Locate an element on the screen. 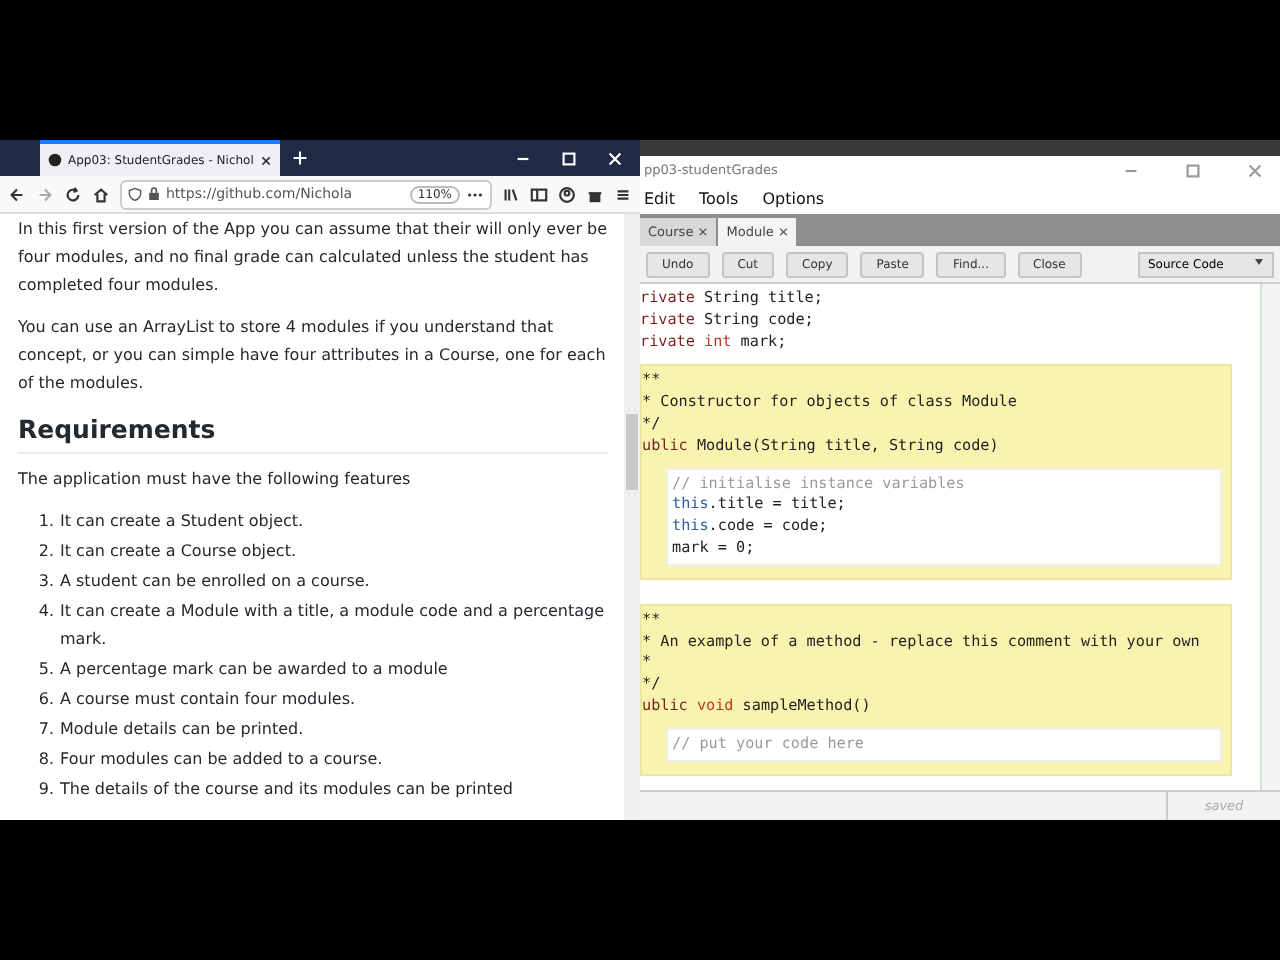 The height and width of the screenshot is (960, 1280). list-item: It can create a Student object. is located at coordinates (182, 522).